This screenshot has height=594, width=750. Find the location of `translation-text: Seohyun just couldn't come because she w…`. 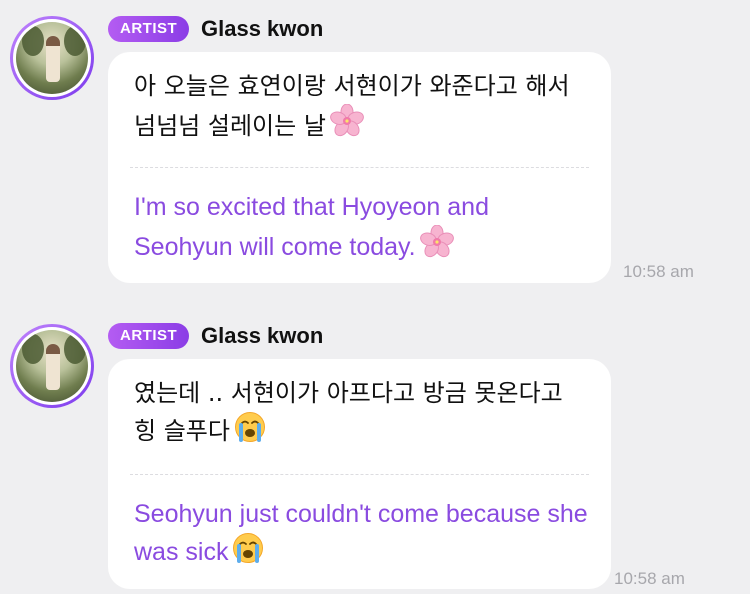

translation-text: Seohyun just couldn't come because she w… is located at coordinates (361, 535).